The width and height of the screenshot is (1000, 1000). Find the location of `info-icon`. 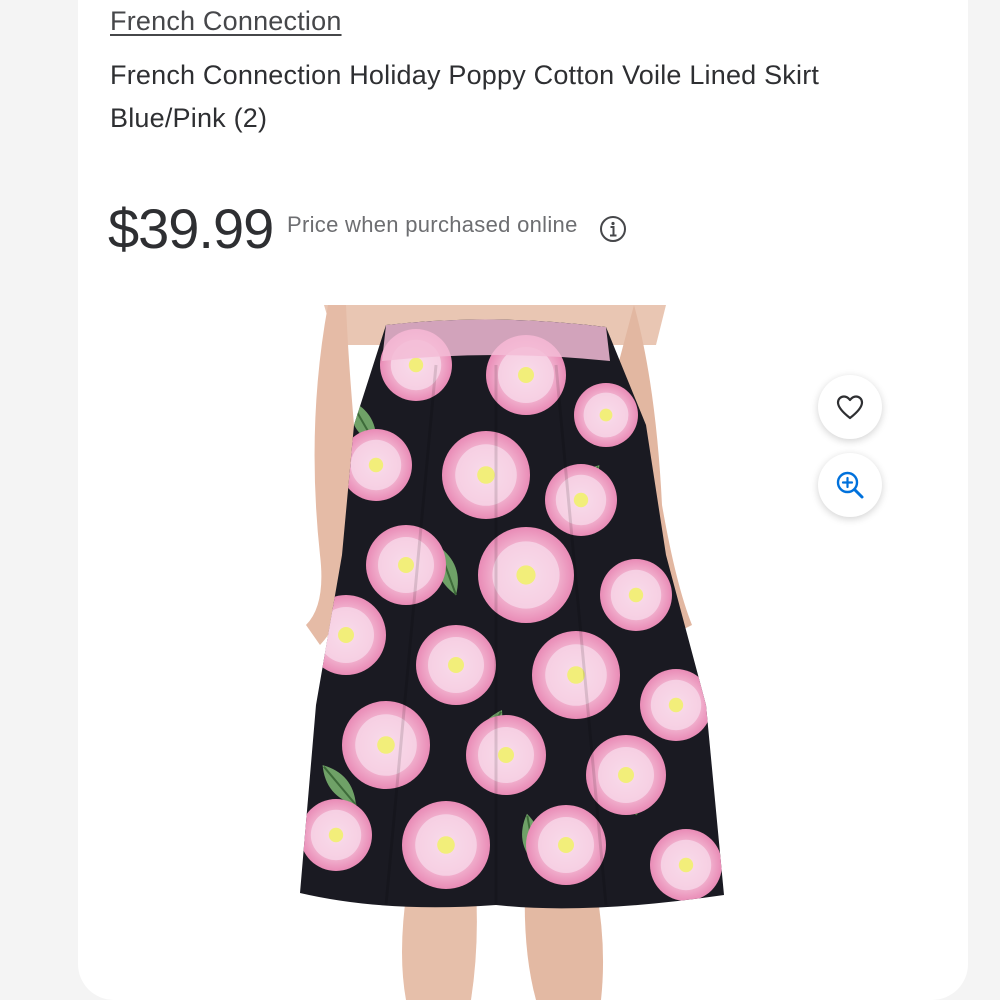

info-icon is located at coordinates (613, 229).